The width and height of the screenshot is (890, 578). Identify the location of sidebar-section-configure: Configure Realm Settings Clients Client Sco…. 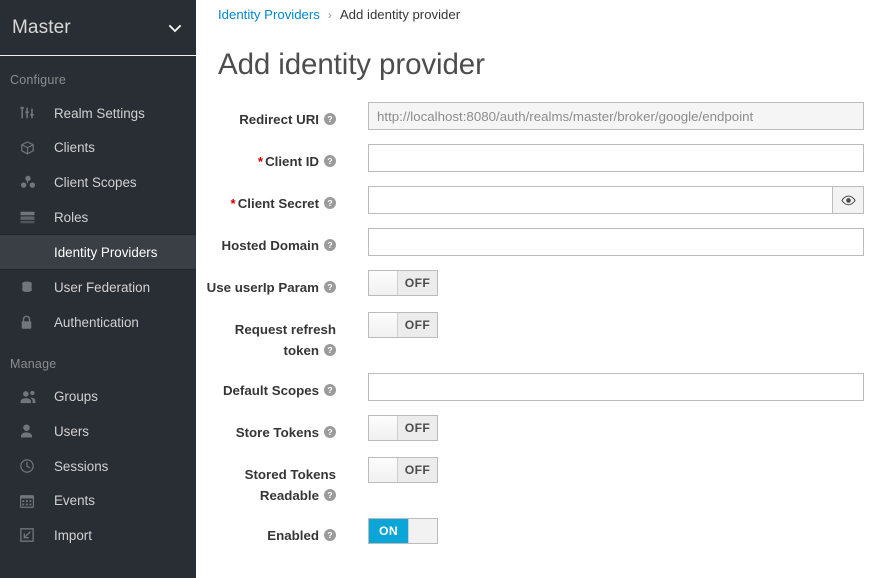
(98, 198).